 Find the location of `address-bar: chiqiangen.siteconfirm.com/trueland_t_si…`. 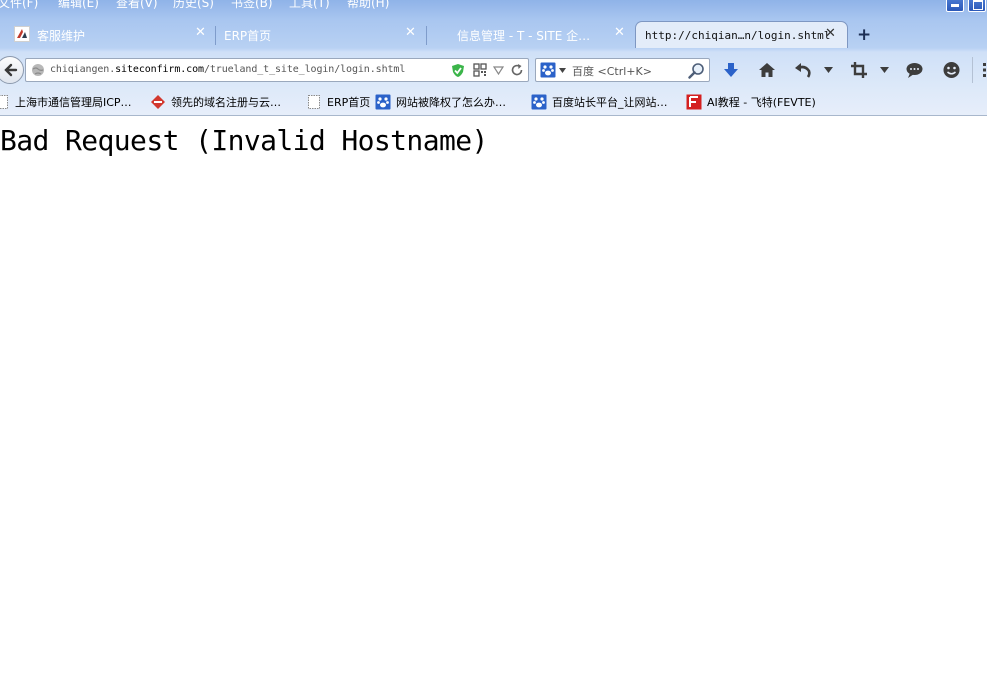

address-bar: chiqiangen.siteconfirm.com/trueland_t_si… is located at coordinates (277, 70).